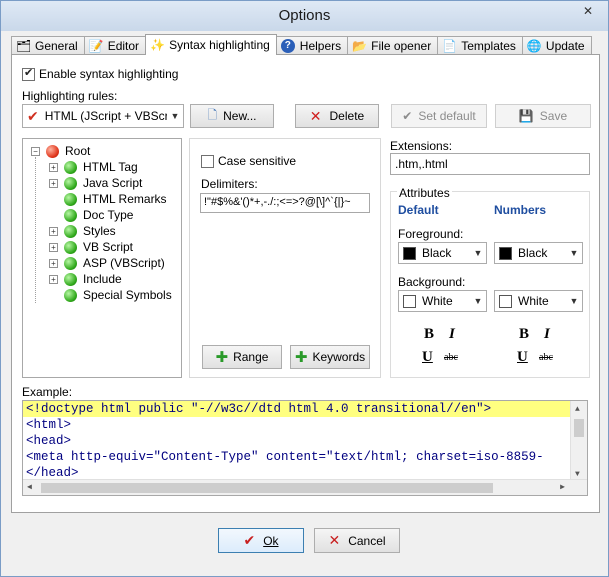 Image resolution: width=609 pixels, height=577 pixels. What do you see at coordinates (367, 540) in the screenshot?
I see `cancel-button-label: Cancel` at bounding box center [367, 540].